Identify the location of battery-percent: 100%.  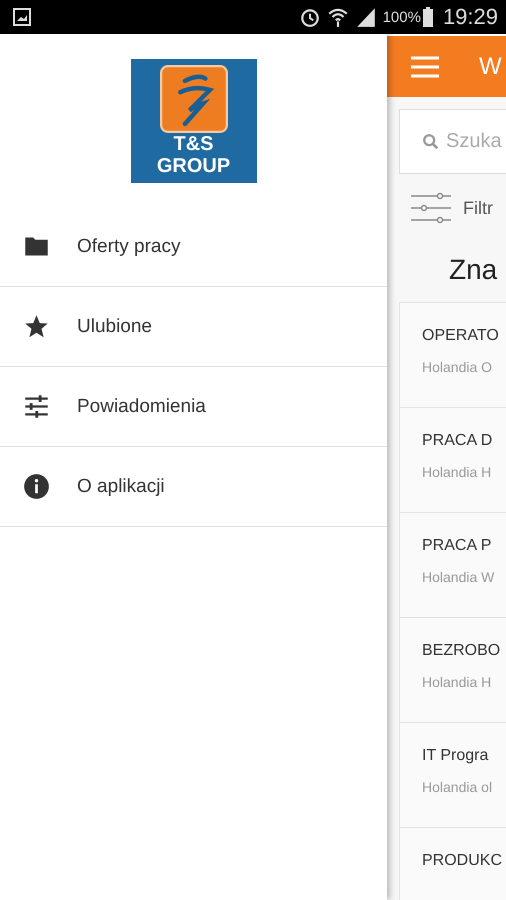
(401, 17).